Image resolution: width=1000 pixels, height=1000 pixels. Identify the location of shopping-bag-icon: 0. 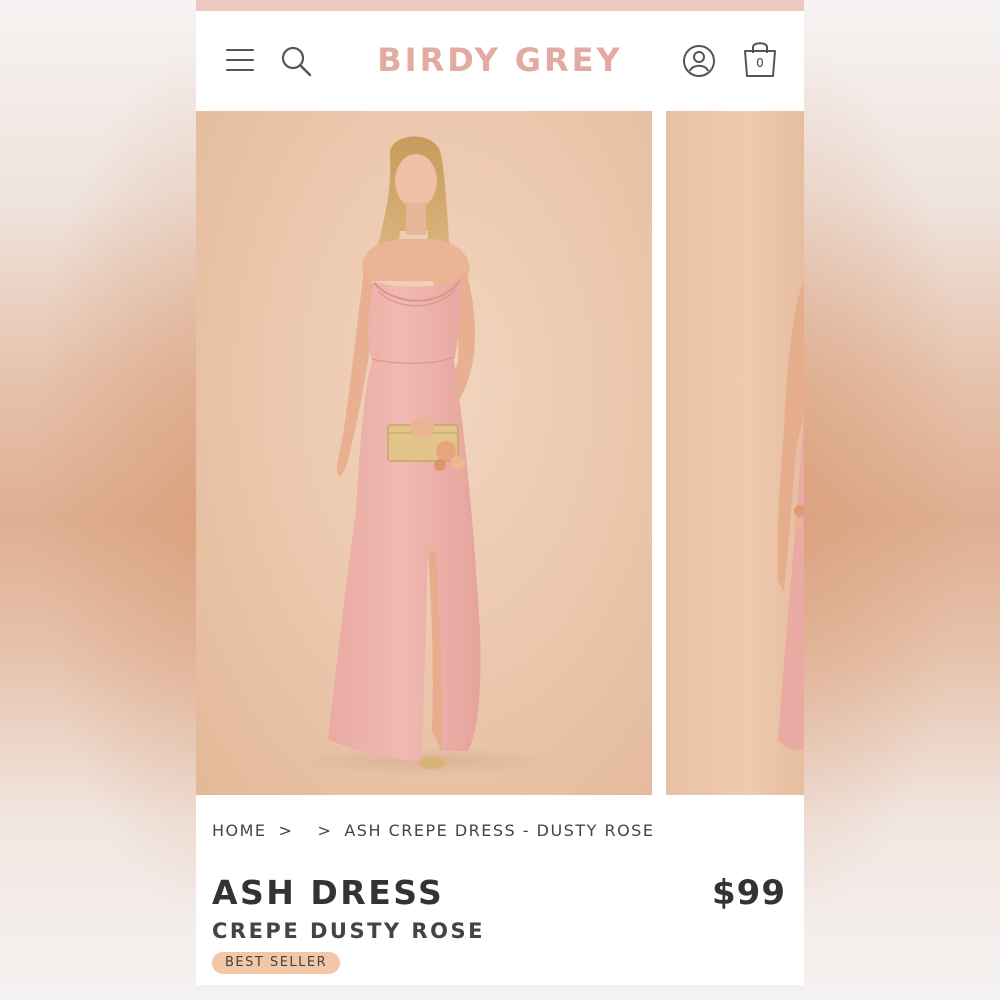
(760, 59).